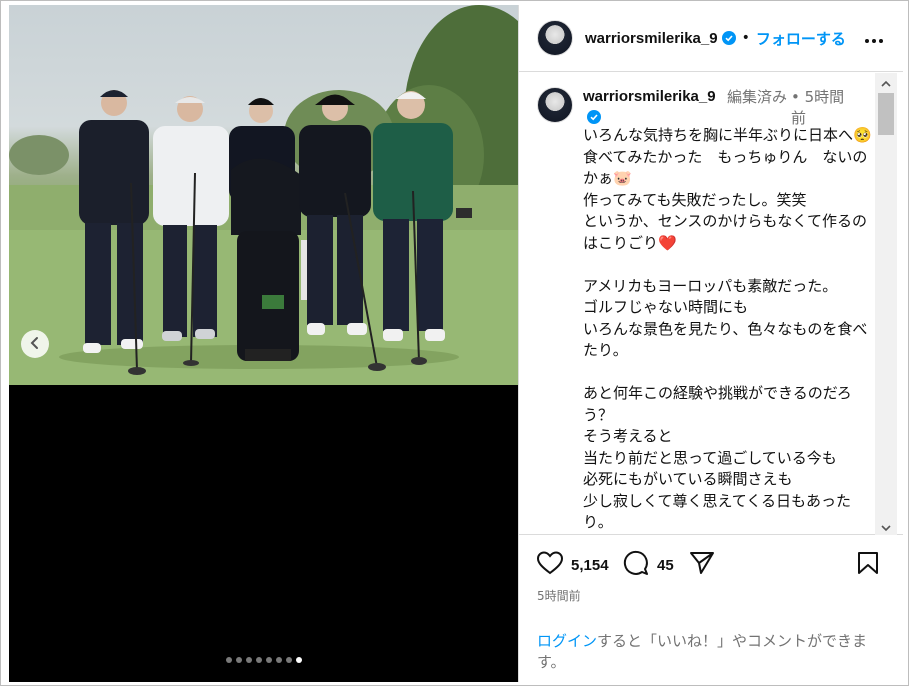 The width and height of the screenshot is (909, 686). I want to click on like-count: 5,154, so click(590, 565).